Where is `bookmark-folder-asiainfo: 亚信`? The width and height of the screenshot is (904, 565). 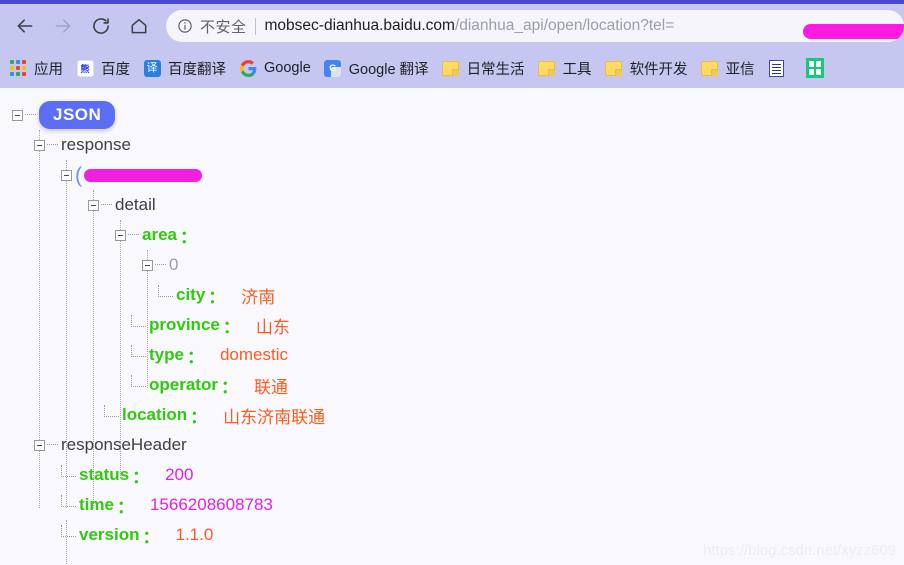 bookmark-folder-asiainfo: 亚信 is located at coordinates (729, 68).